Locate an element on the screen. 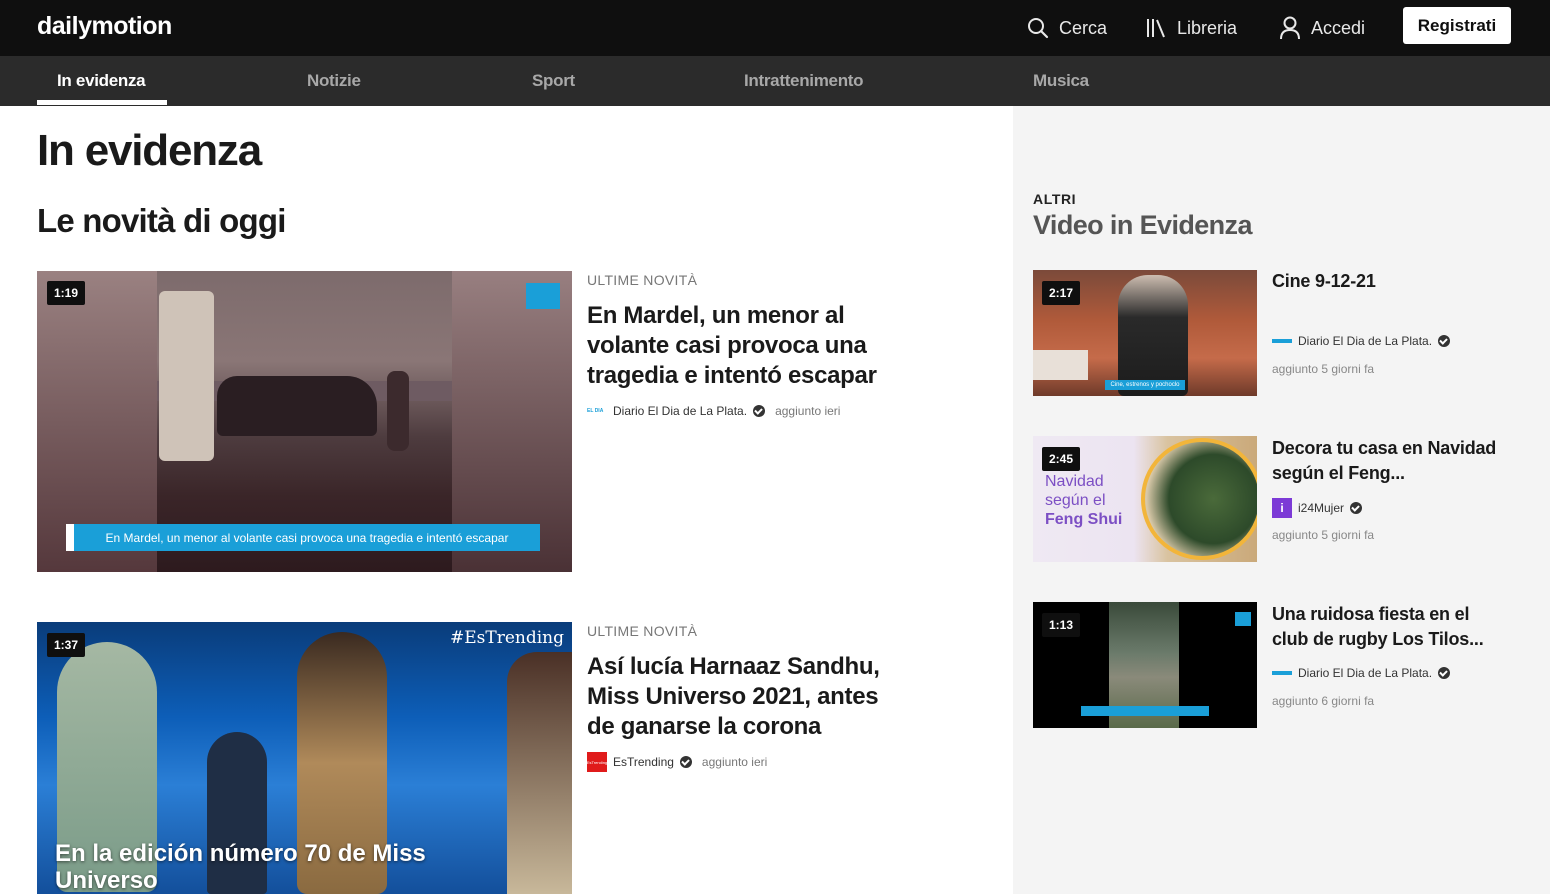 This screenshot has width=1550, height=894. video-meta: EsTrending EsTrending aggiunto ieri is located at coordinates (677, 762).